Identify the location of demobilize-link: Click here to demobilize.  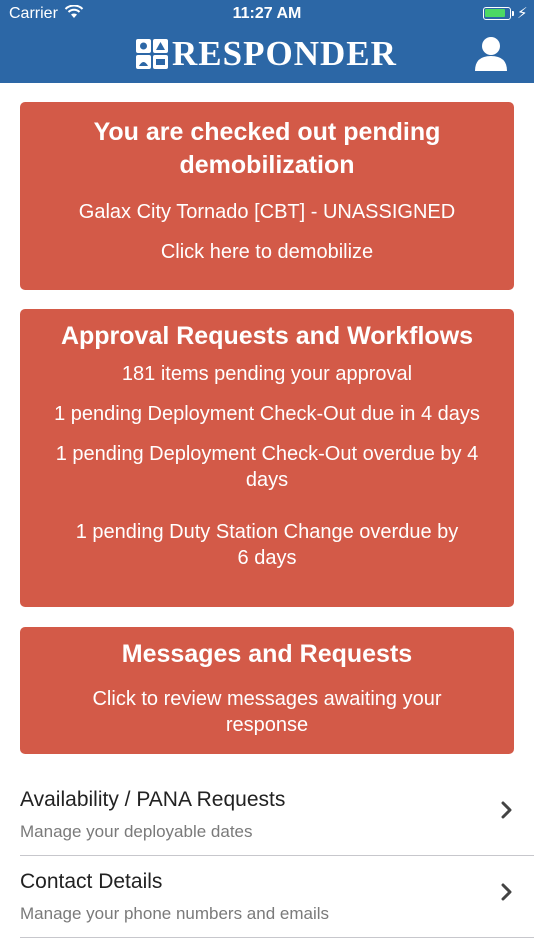
(267, 252).